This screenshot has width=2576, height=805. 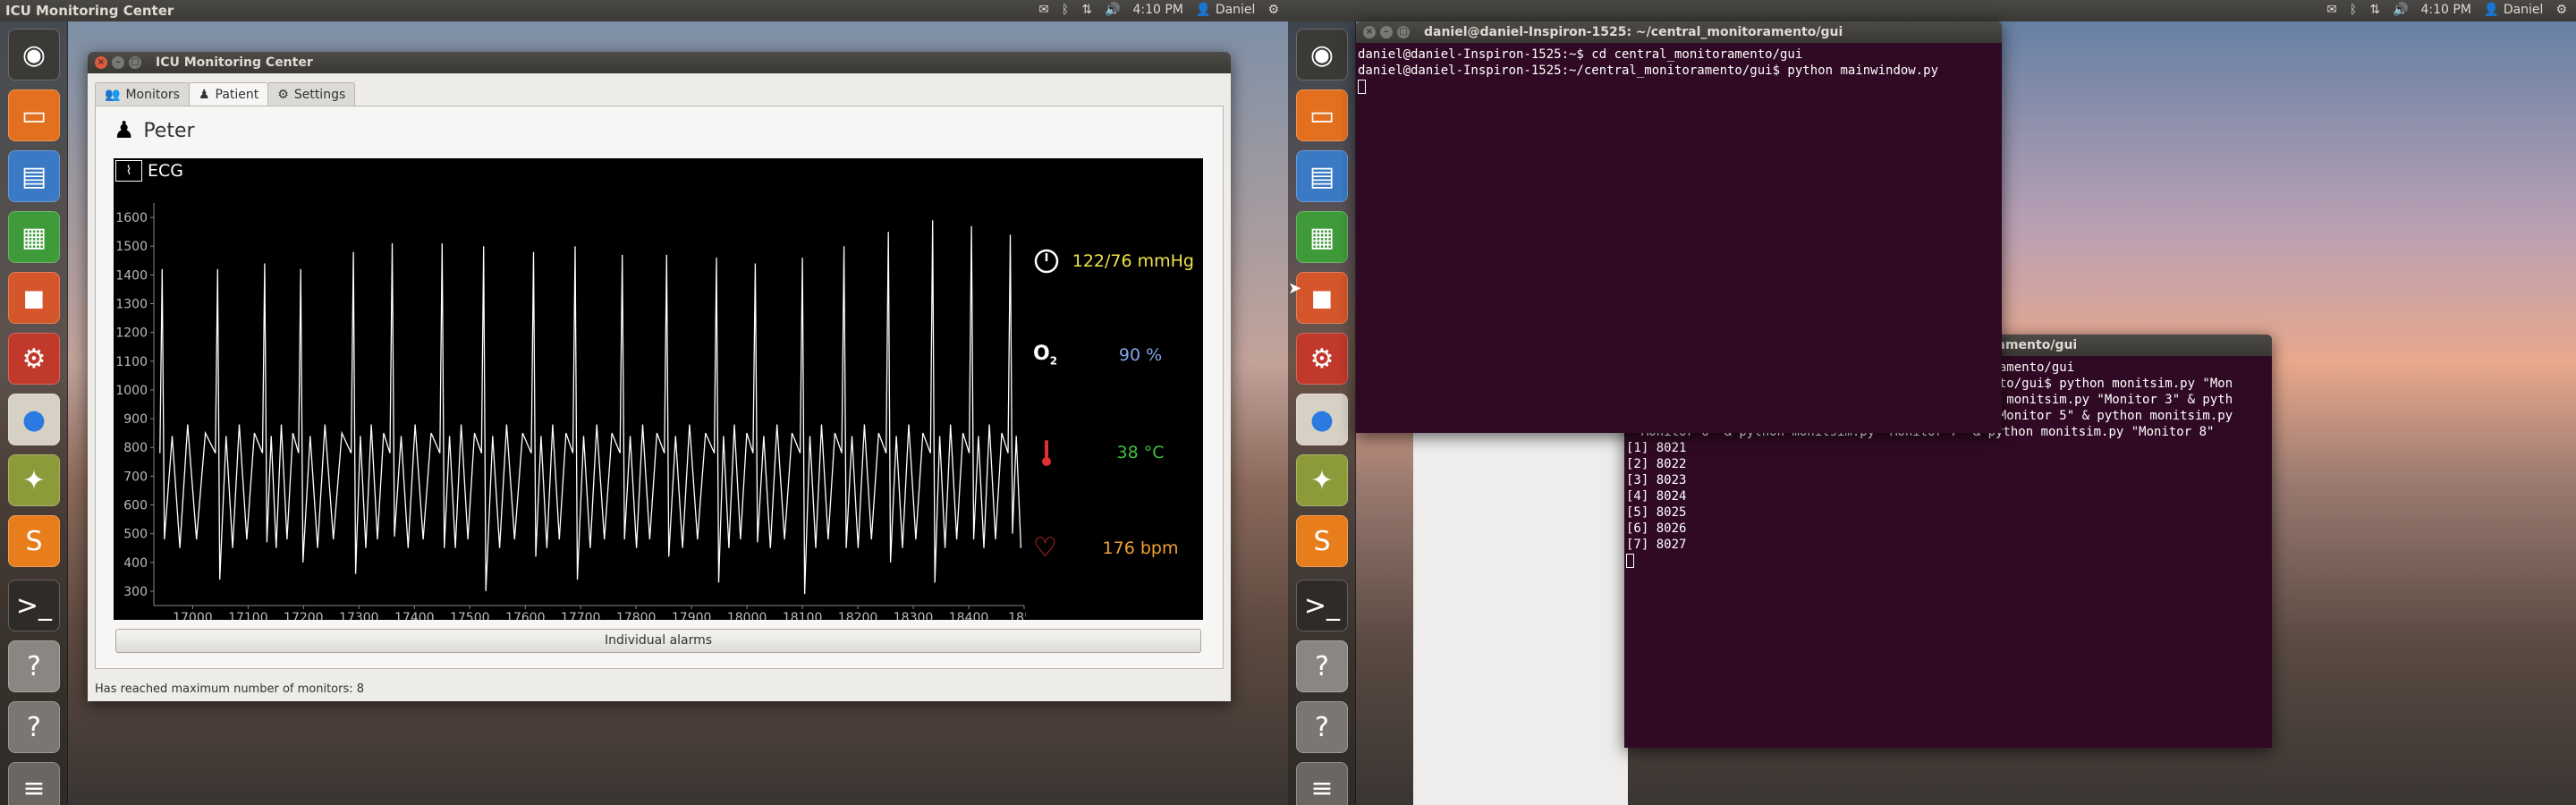 I want to click on clock-right: 4:10 PM, so click(x=2446, y=10).